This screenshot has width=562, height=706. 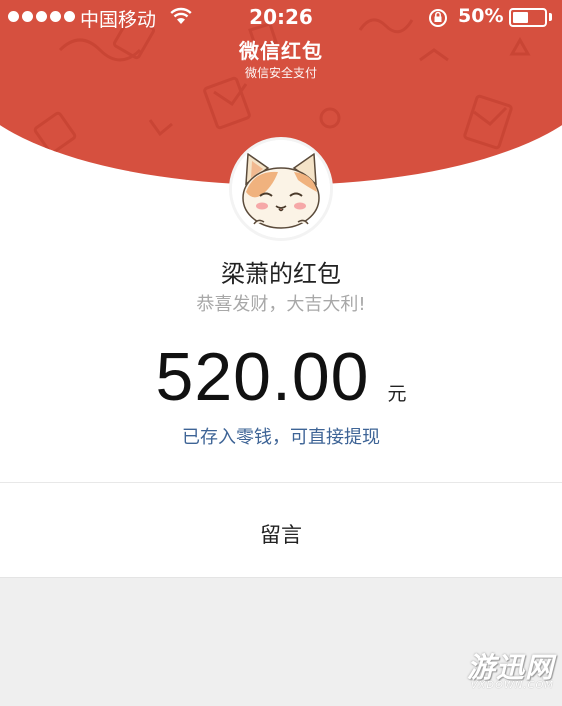 What do you see at coordinates (281, 274) in the screenshot?
I see `sender-name: 梁萧的红包` at bounding box center [281, 274].